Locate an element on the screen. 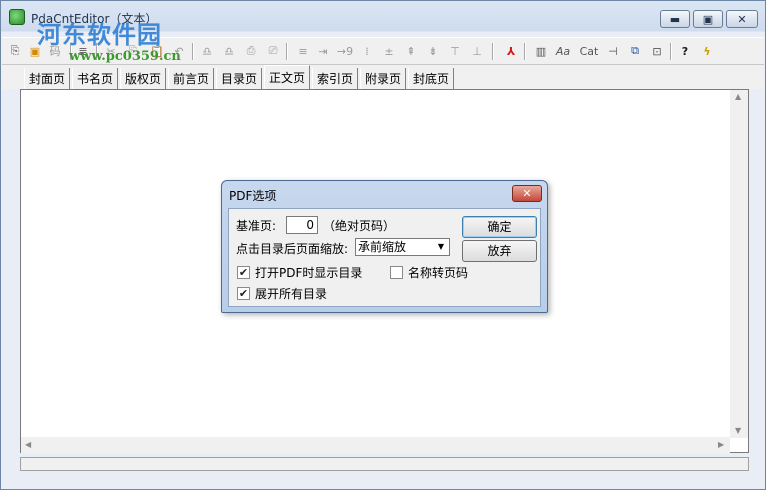  dialog-close-button: ✕ is located at coordinates (527, 193).